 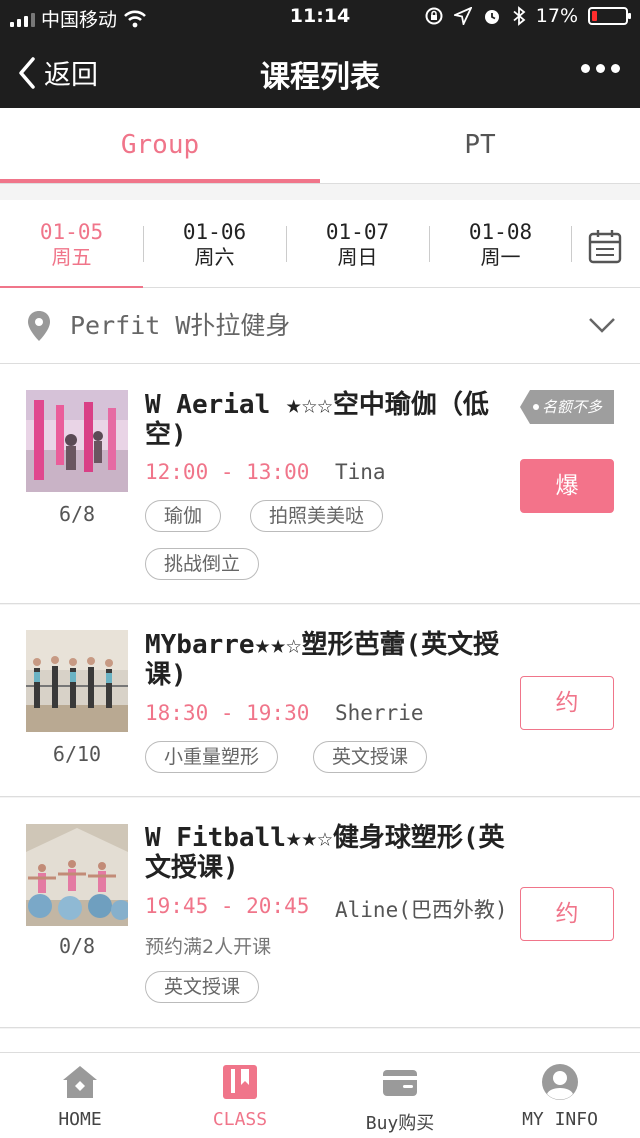 I want to click on location-selector: Perfit W扑拉健身, so click(x=320, y=326).